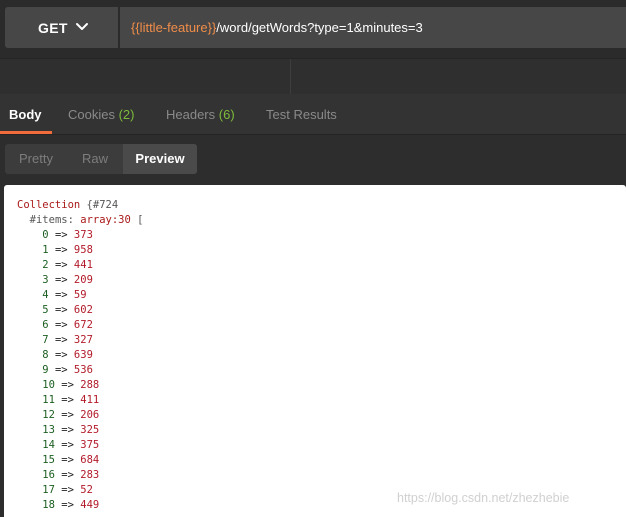 This screenshot has width=626, height=517. I want to click on dump-item-line: 18 => 449, so click(80, 505).